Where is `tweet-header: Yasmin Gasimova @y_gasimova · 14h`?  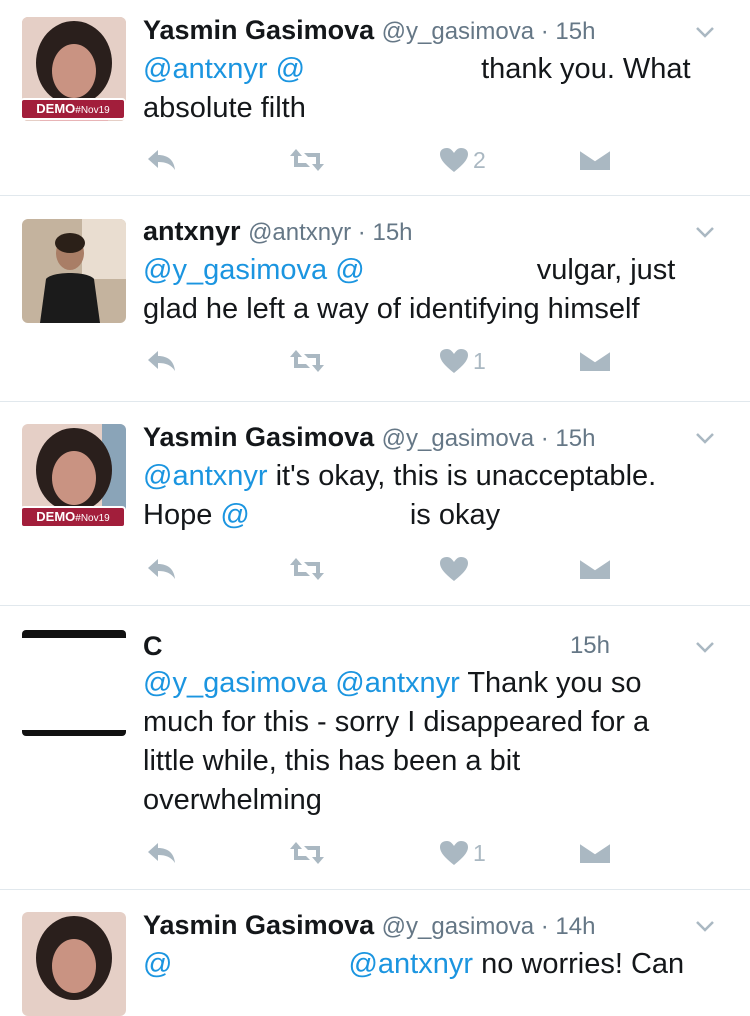 tweet-header: Yasmin Gasimova @y_gasimova · 14h is located at coordinates (432, 926).